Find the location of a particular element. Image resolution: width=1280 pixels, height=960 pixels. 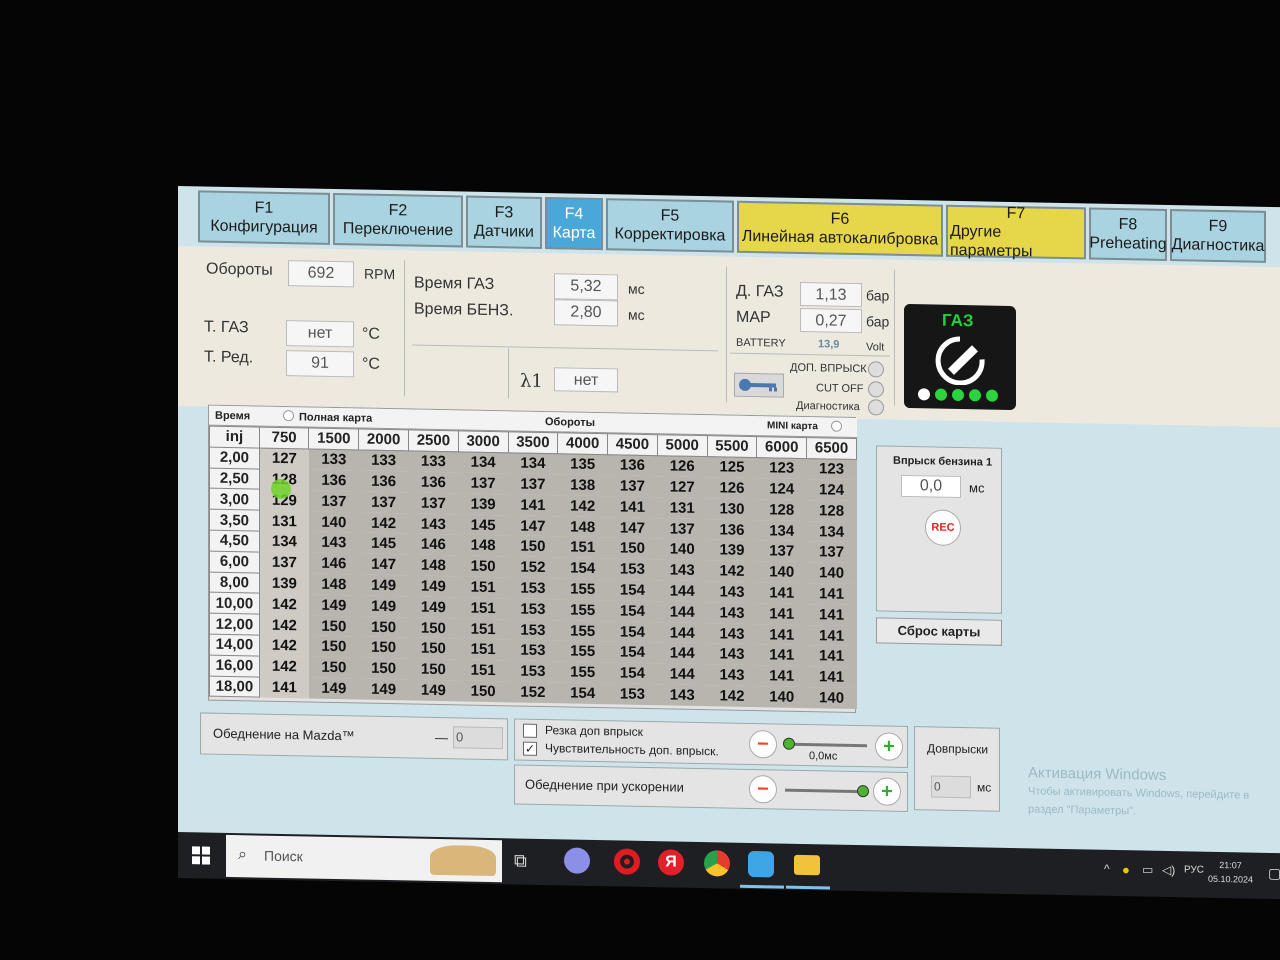

taskbar-search-box: ⌕ Поиск is located at coordinates (364, 858).